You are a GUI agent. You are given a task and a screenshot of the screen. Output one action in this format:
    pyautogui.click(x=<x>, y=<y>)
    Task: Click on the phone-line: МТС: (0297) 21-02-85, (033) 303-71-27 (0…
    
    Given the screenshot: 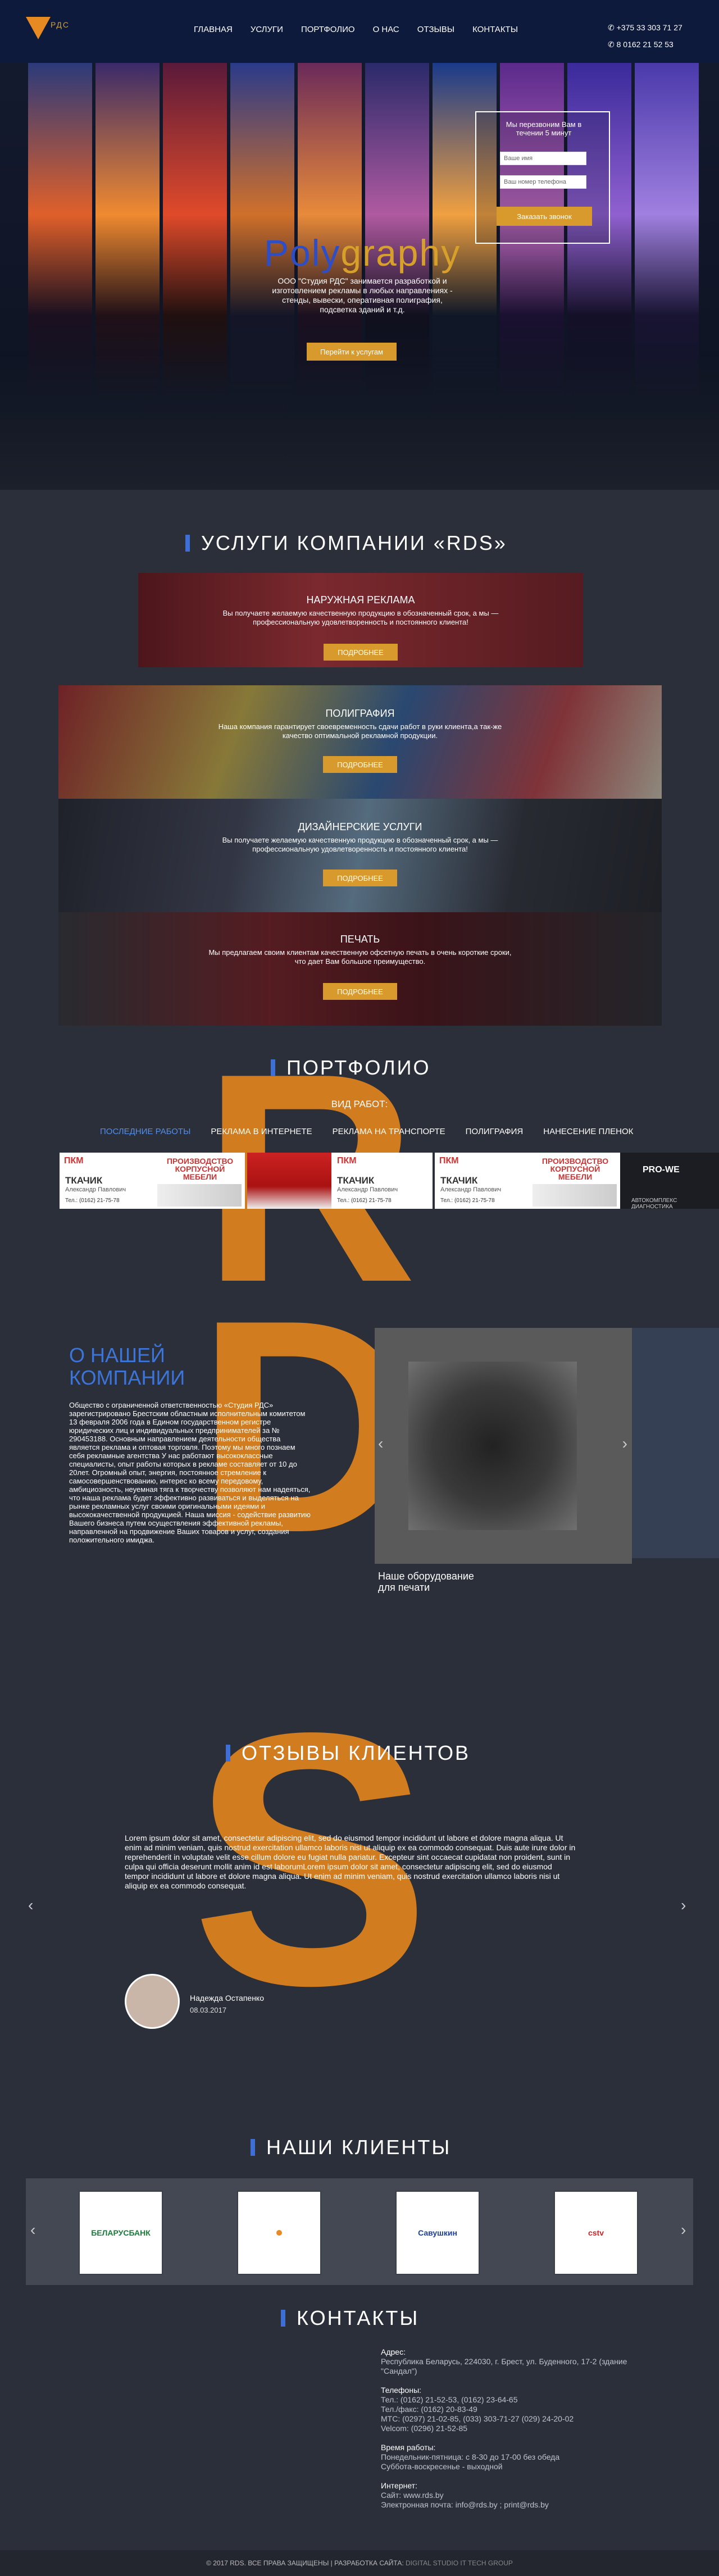 What is the action you would take?
    pyautogui.click(x=522, y=2419)
    